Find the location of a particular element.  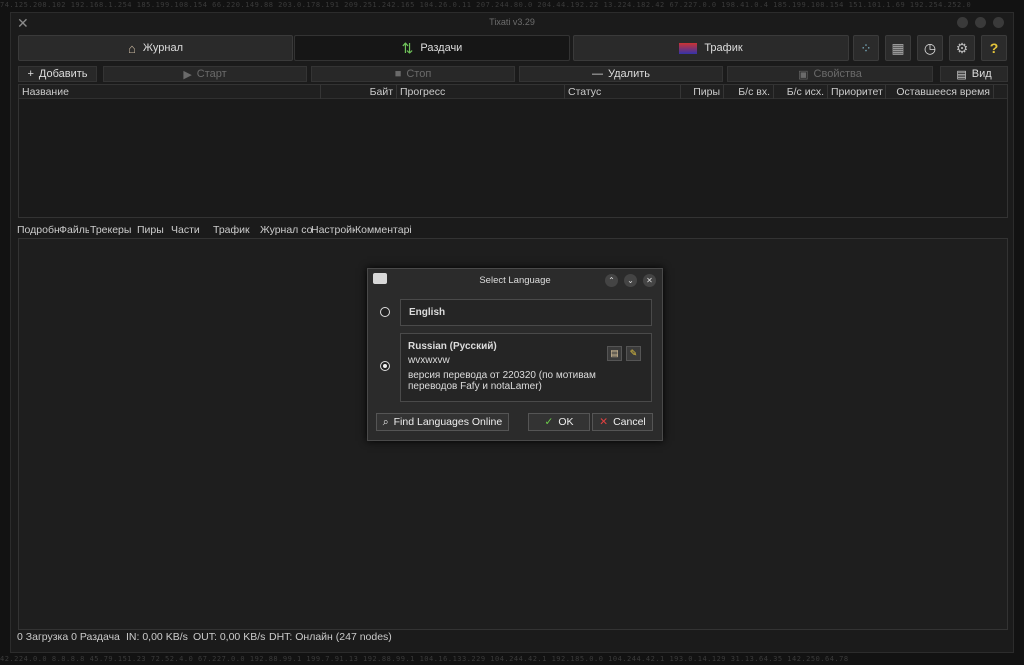

clock-icon: ◷ is located at coordinates (930, 48).